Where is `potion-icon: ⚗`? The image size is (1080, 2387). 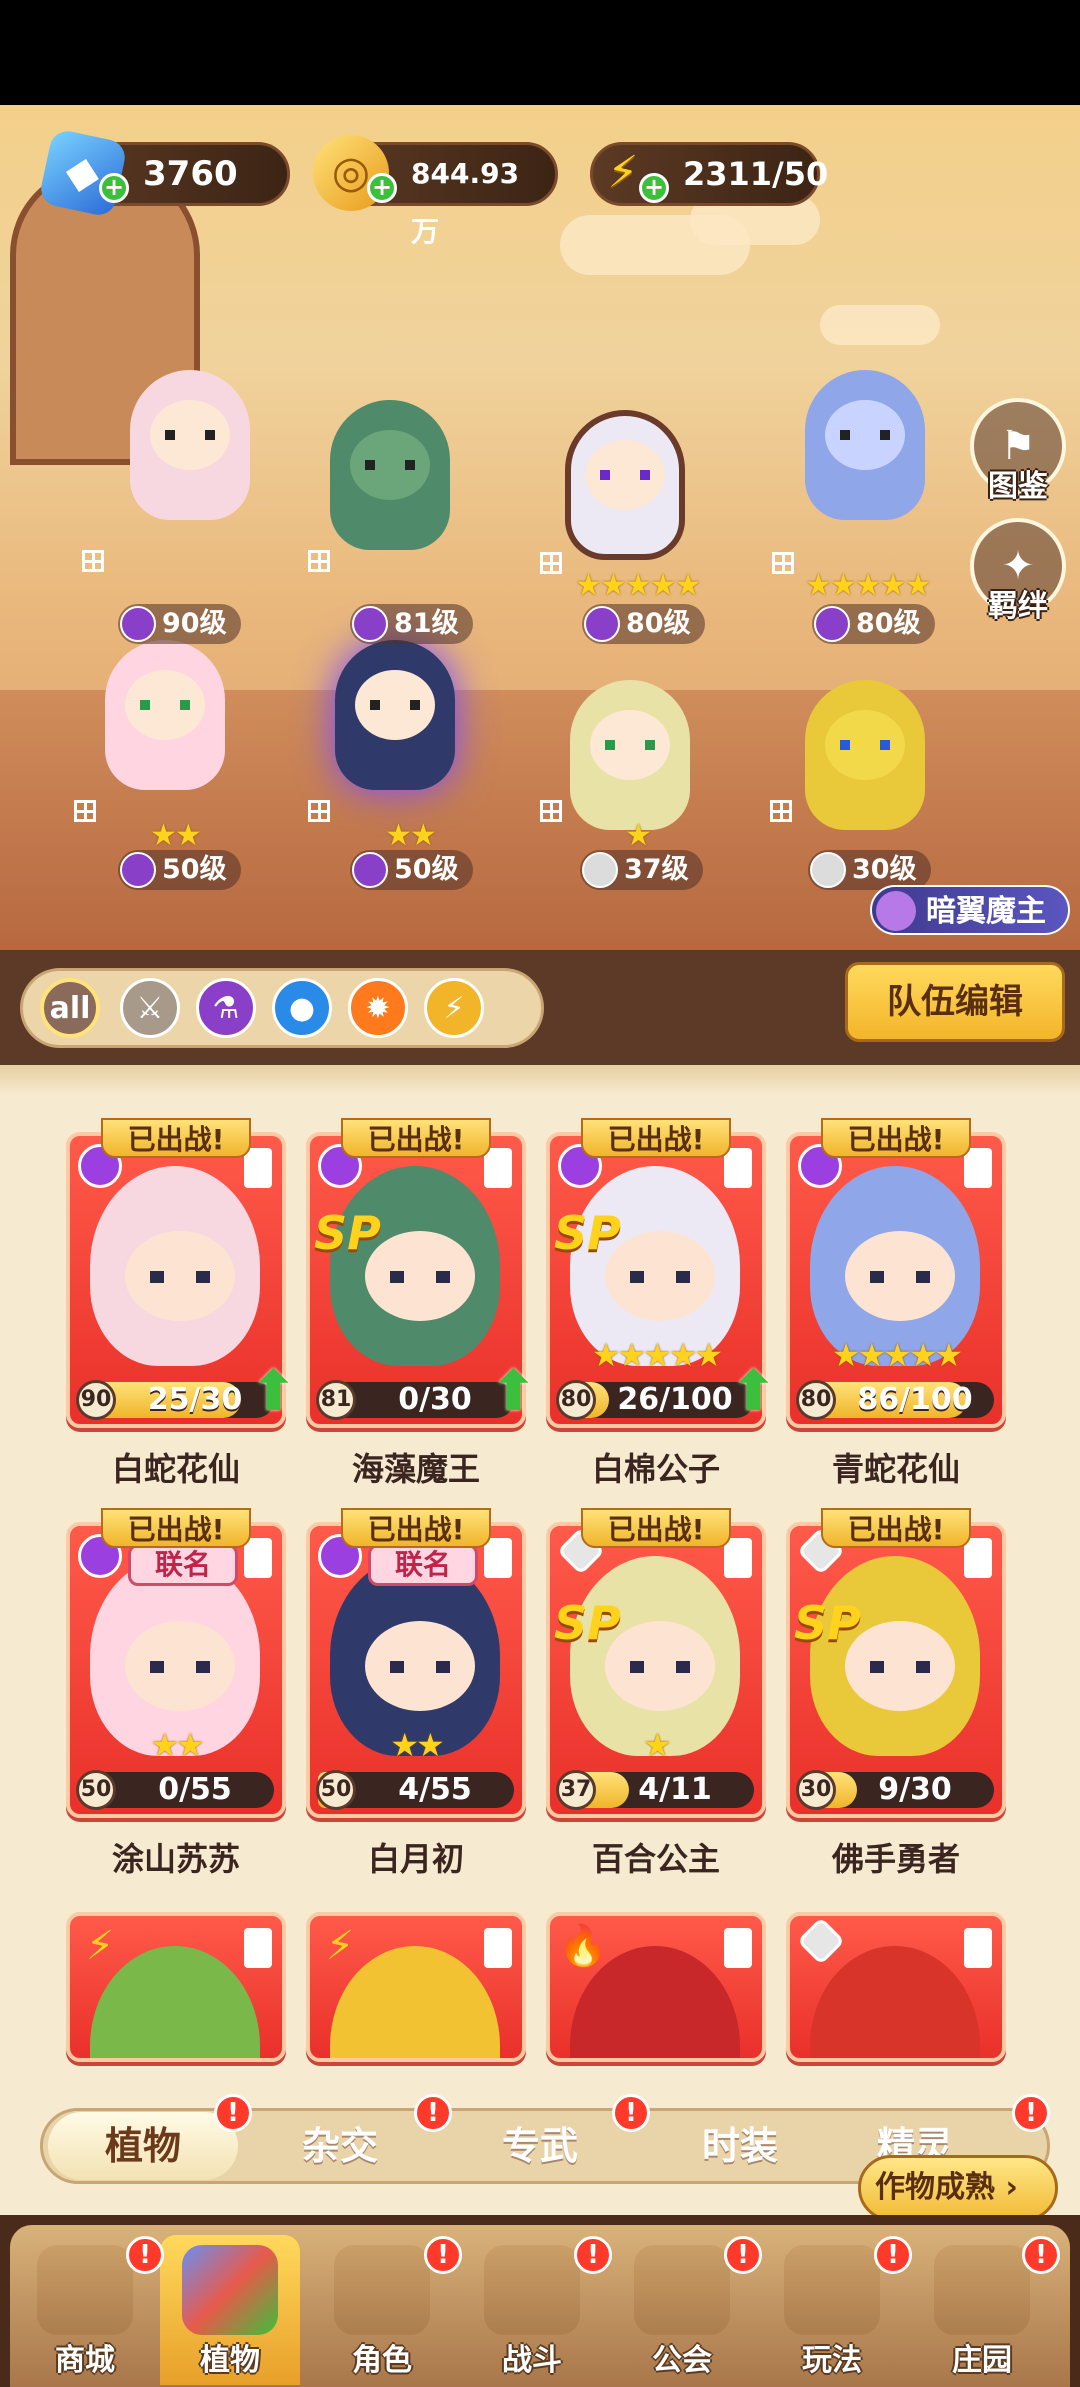 potion-icon: ⚗ is located at coordinates (226, 1008).